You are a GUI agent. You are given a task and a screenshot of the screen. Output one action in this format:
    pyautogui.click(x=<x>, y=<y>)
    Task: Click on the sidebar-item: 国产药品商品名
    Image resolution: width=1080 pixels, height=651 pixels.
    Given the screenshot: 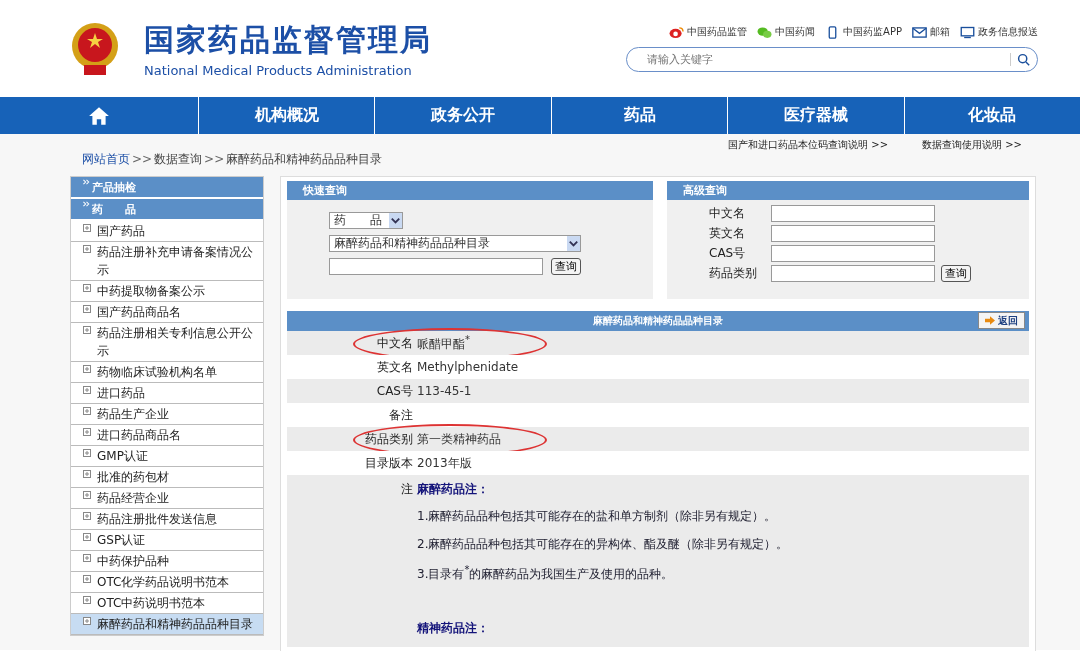 What is the action you would take?
    pyautogui.click(x=167, y=312)
    